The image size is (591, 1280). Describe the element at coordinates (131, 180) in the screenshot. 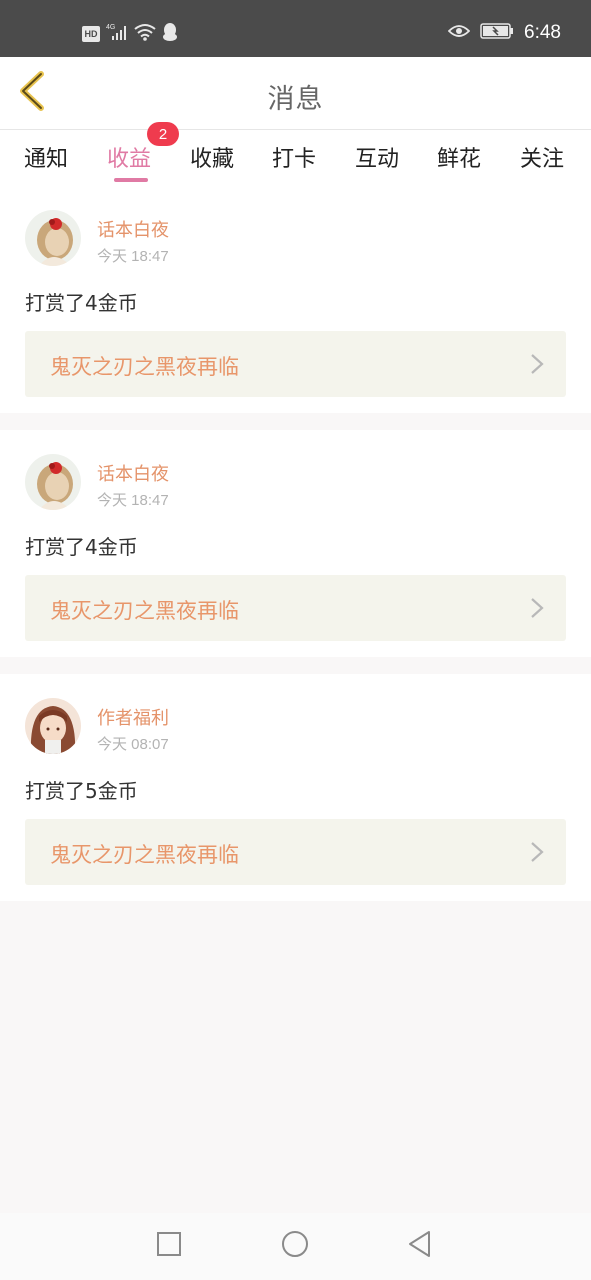

I see `active-tab-indicator` at that location.